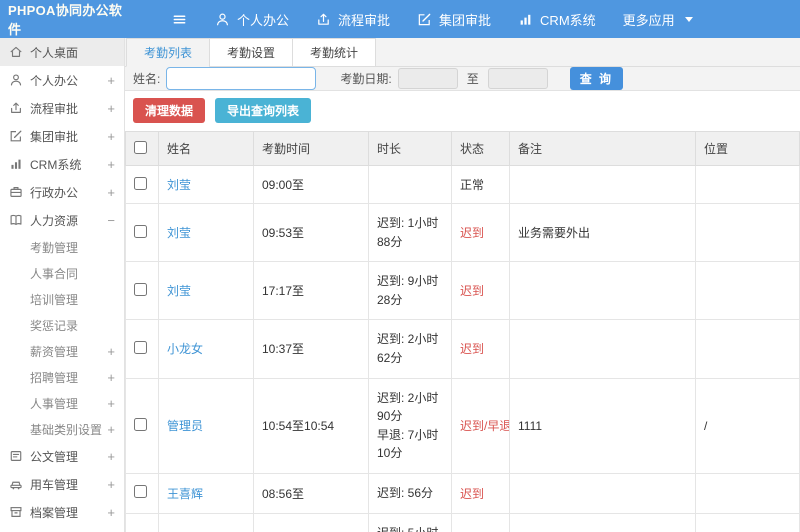 The image size is (800, 532). What do you see at coordinates (62, 220) in the screenshot?
I see `sidebar-item-hr: 人力资源 −` at bounding box center [62, 220].